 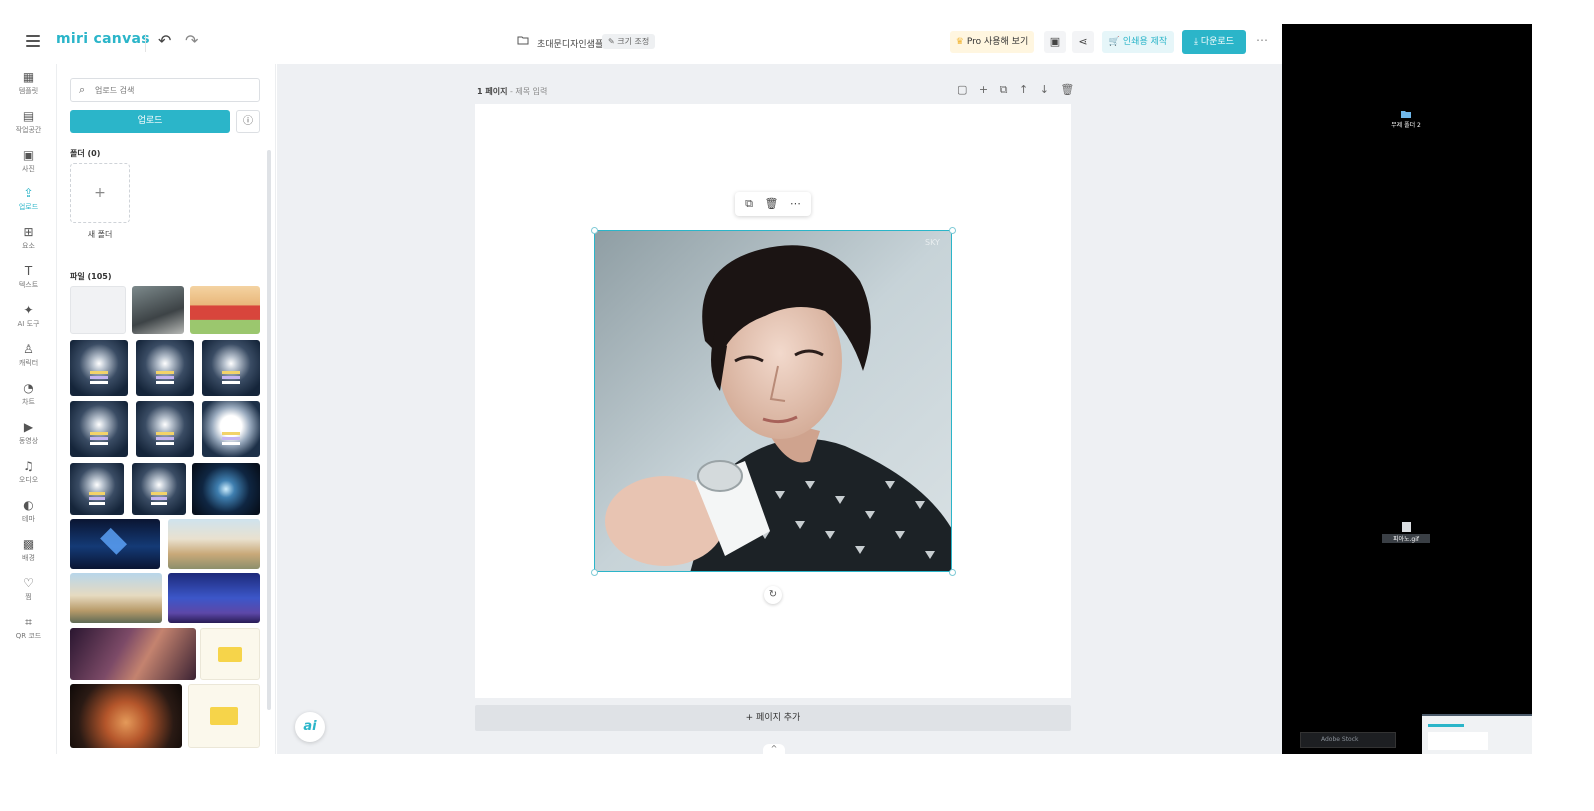 What do you see at coordinates (33, 41) in the screenshot?
I see `hamburger-menu-icon` at bounding box center [33, 41].